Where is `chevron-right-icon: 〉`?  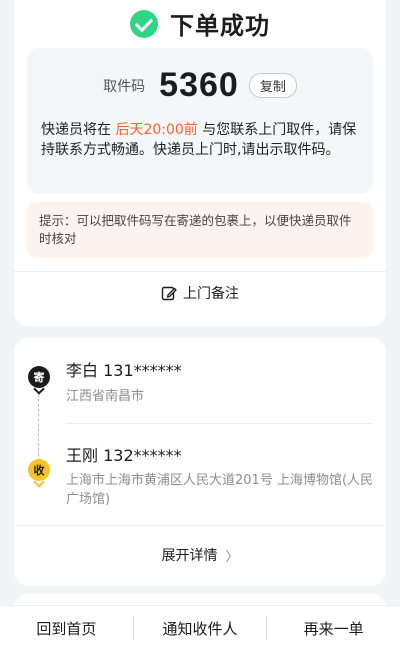
chevron-right-icon: 〉 is located at coordinates (232, 557).